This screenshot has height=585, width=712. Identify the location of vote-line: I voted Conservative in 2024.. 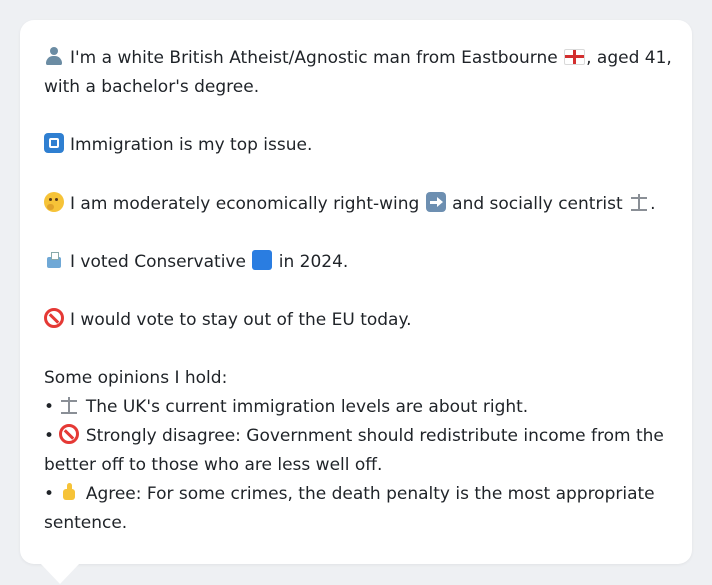
(356, 262).